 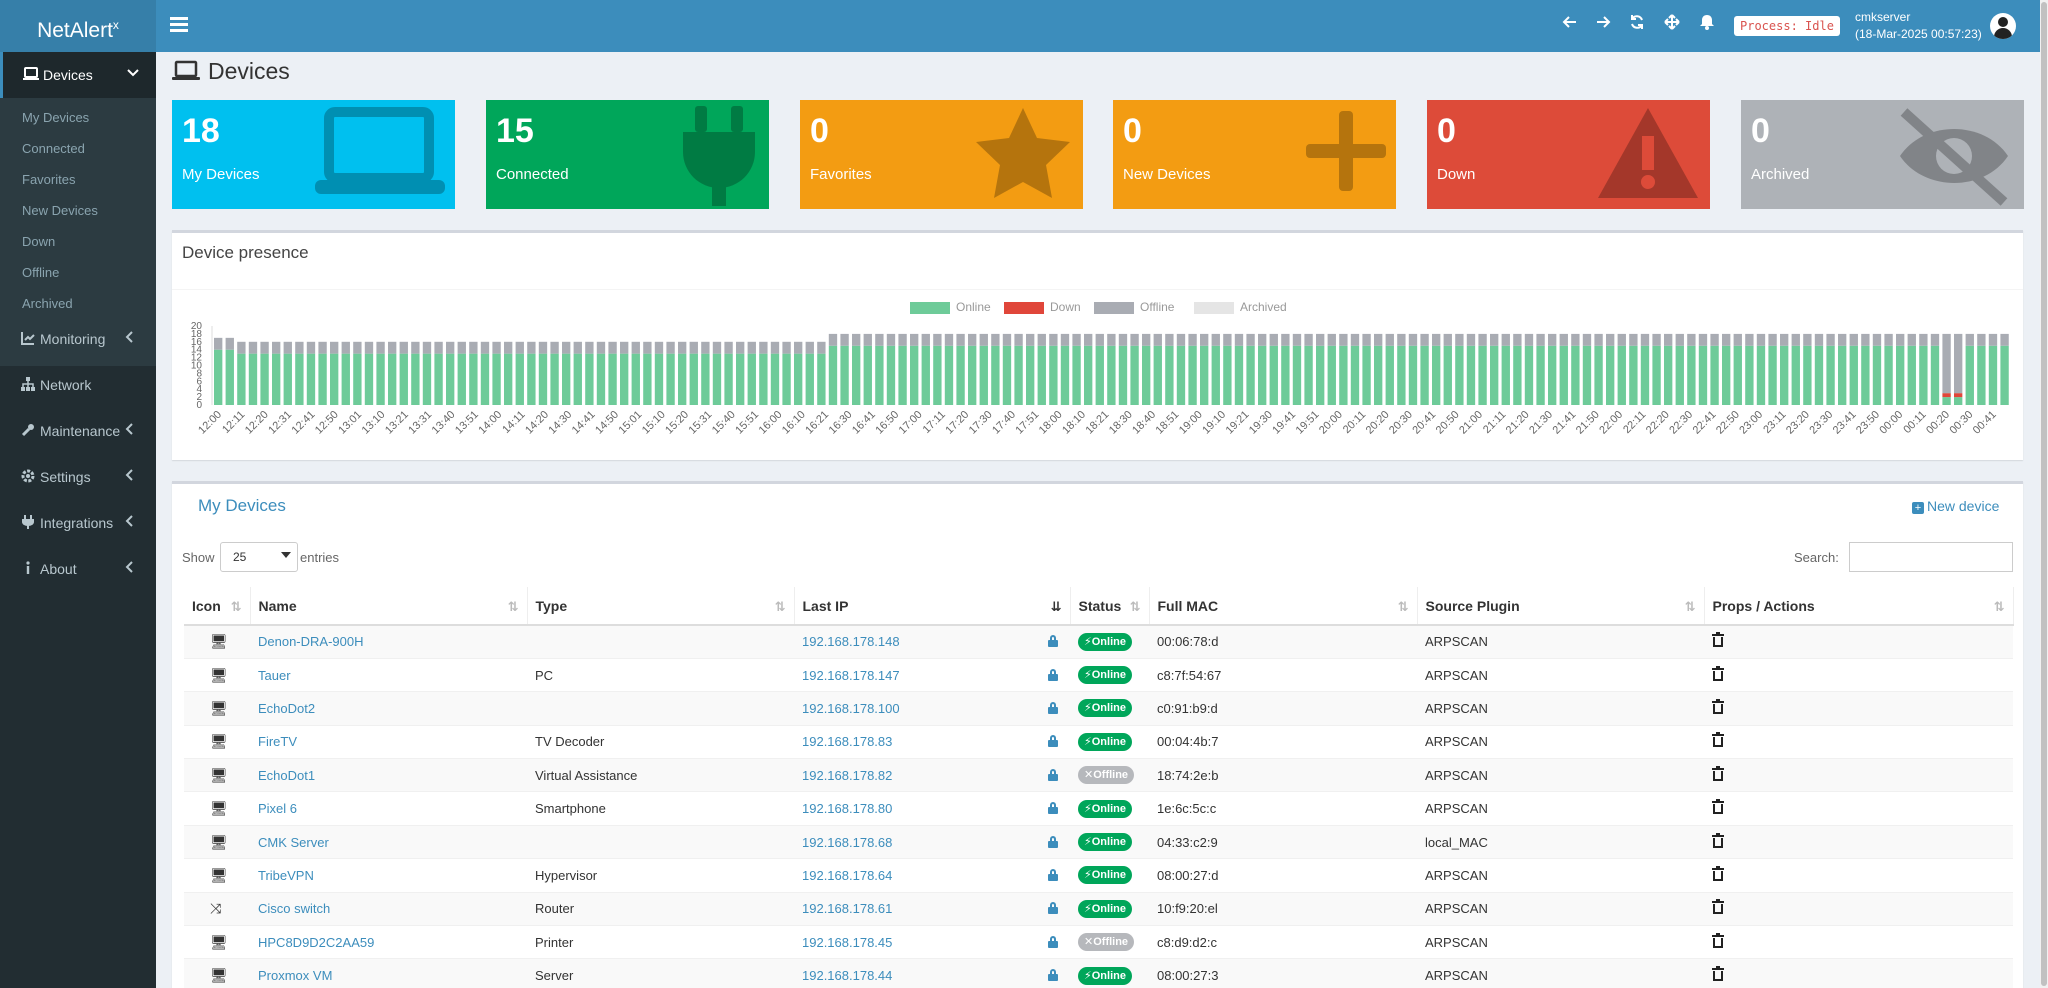 What do you see at coordinates (1561, 606) in the screenshot?
I see `column-header-source-plugin: Source Plugin ⇅` at bounding box center [1561, 606].